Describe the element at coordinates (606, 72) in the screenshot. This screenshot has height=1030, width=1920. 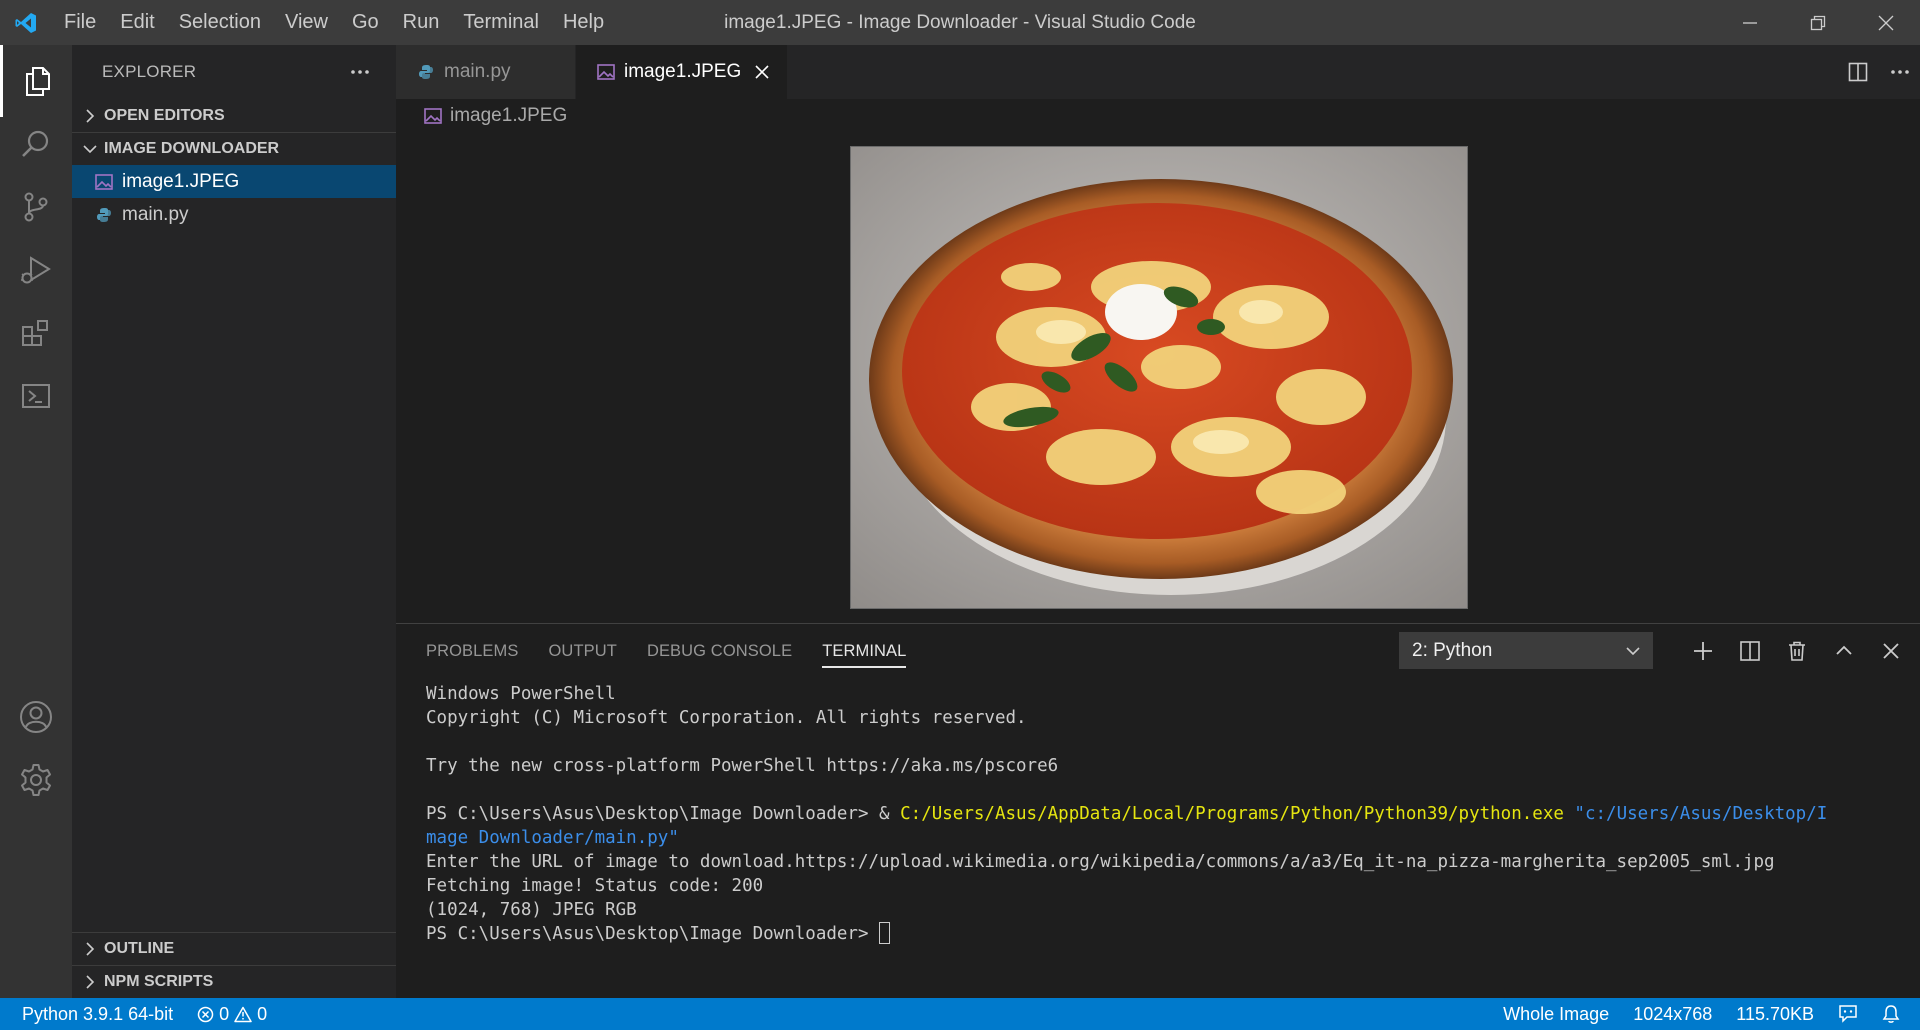
I see `image-file-icon` at that location.